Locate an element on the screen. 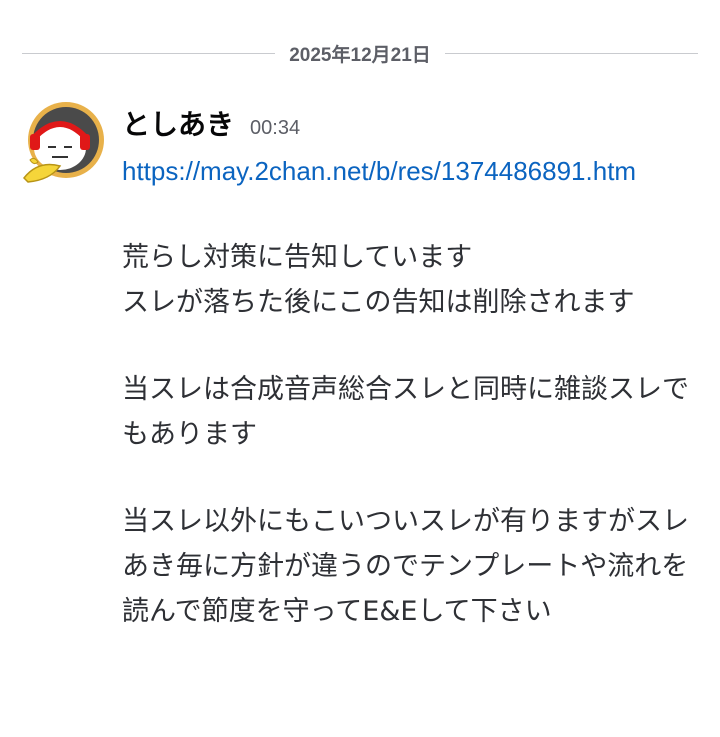  divider-line-left is located at coordinates (149, 53).